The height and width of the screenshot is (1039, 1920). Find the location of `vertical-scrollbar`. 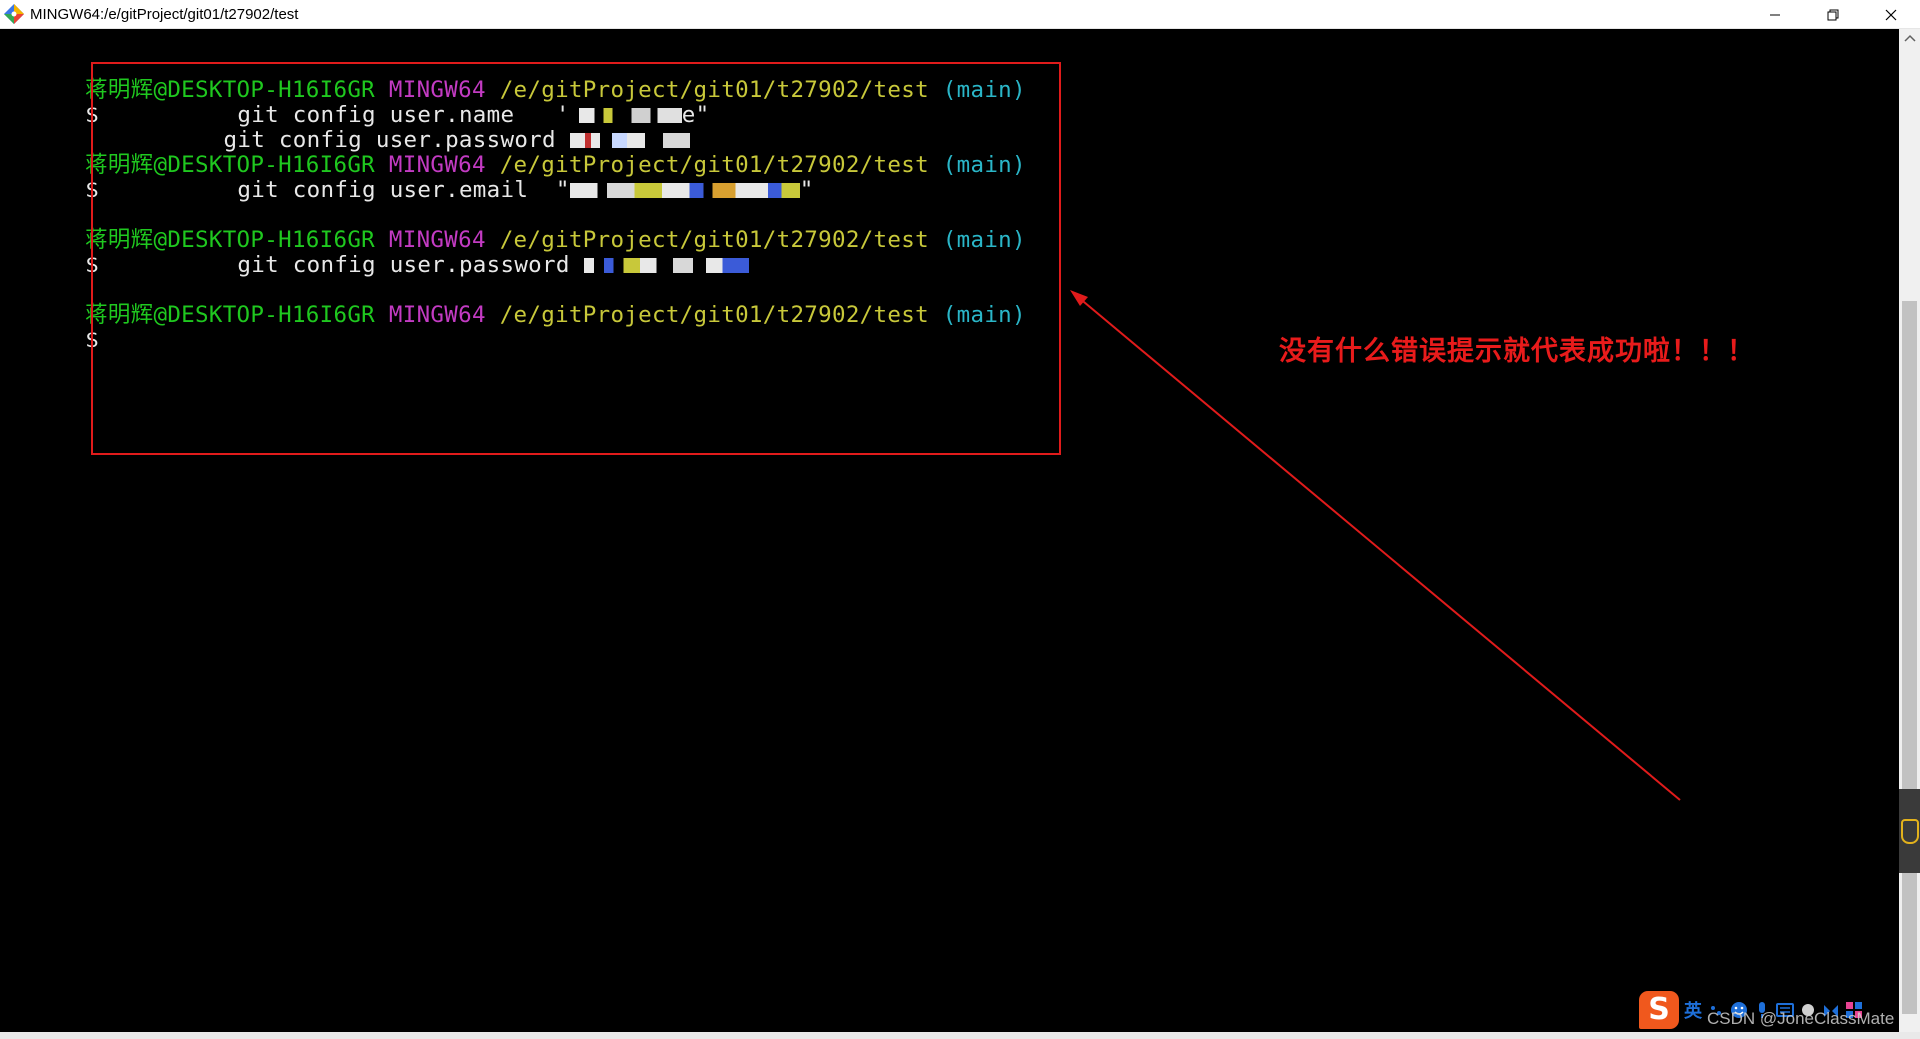

vertical-scrollbar is located at coordinates (1909, 530).